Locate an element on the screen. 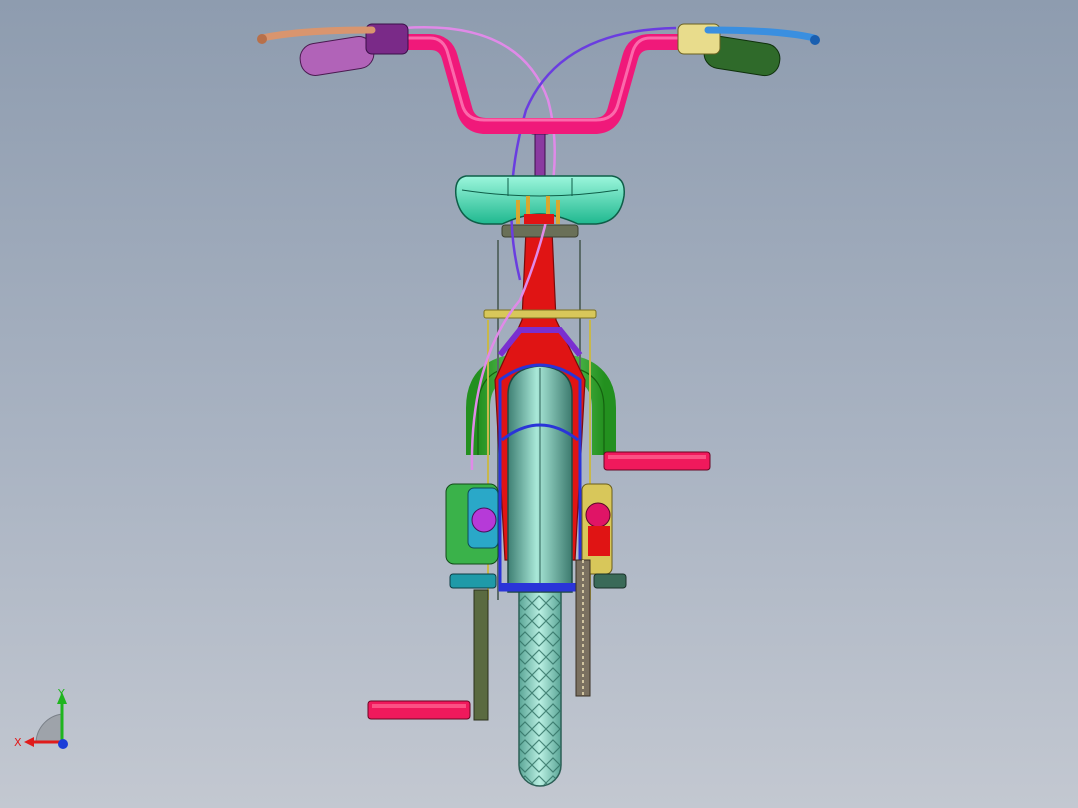  x-axis-label: X is located at coordinates (18, 742).